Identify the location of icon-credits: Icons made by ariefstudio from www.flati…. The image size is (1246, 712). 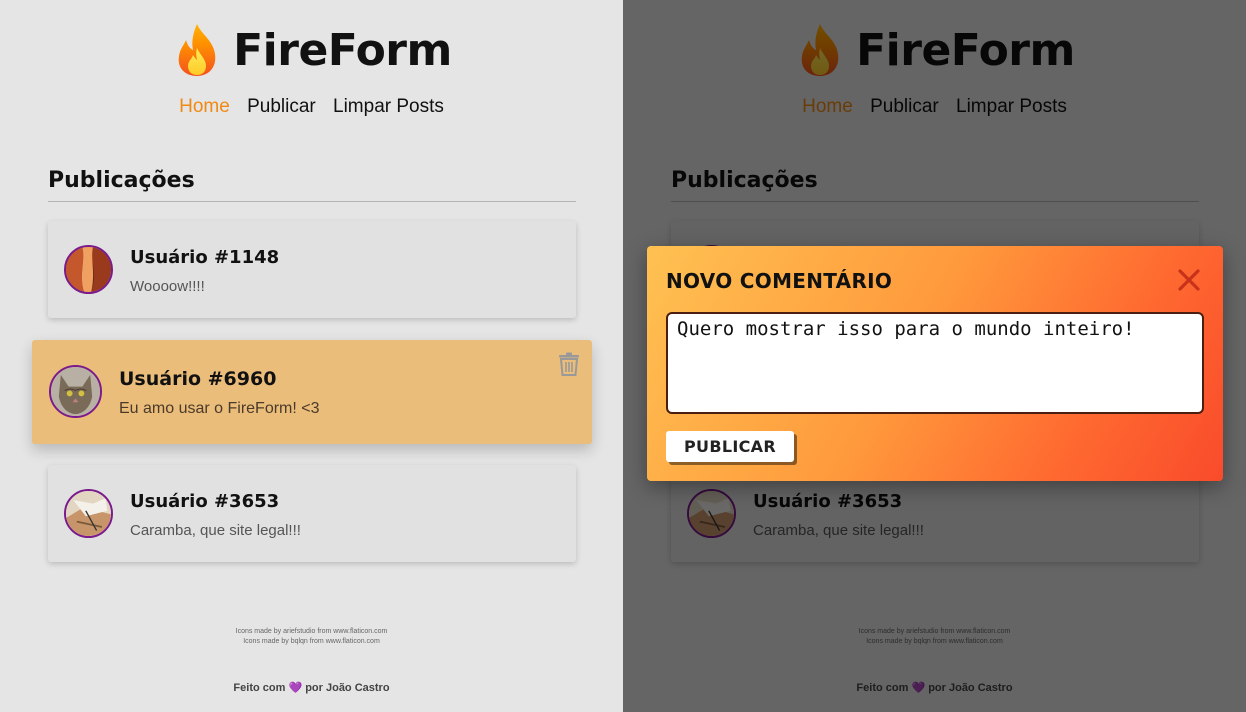
(311, 637).